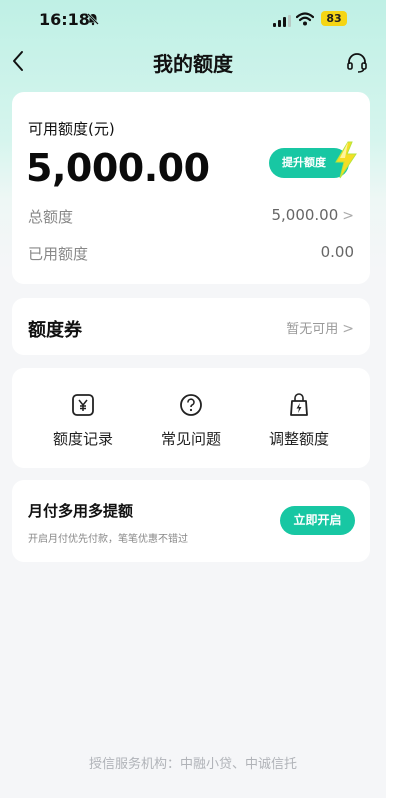  What do you see at coordinates (55, 330) in the screenshot?
I see `coupon-title: 额度券` at bounding box center [55, 330].